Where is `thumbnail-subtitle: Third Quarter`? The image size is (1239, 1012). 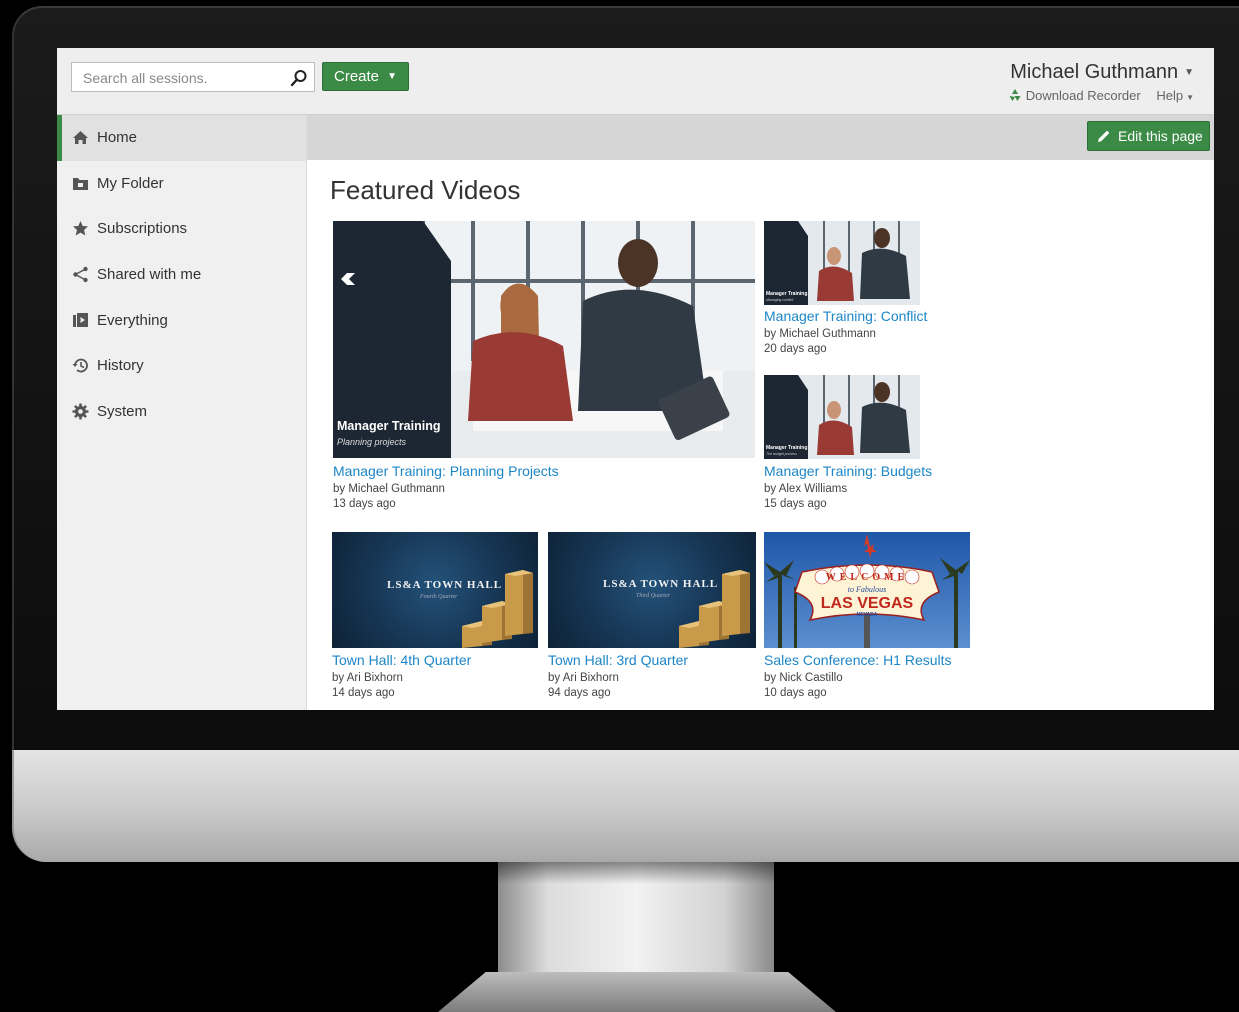
thumbnail-subtitle: Third Quarter is located at coordinates (653, 596).